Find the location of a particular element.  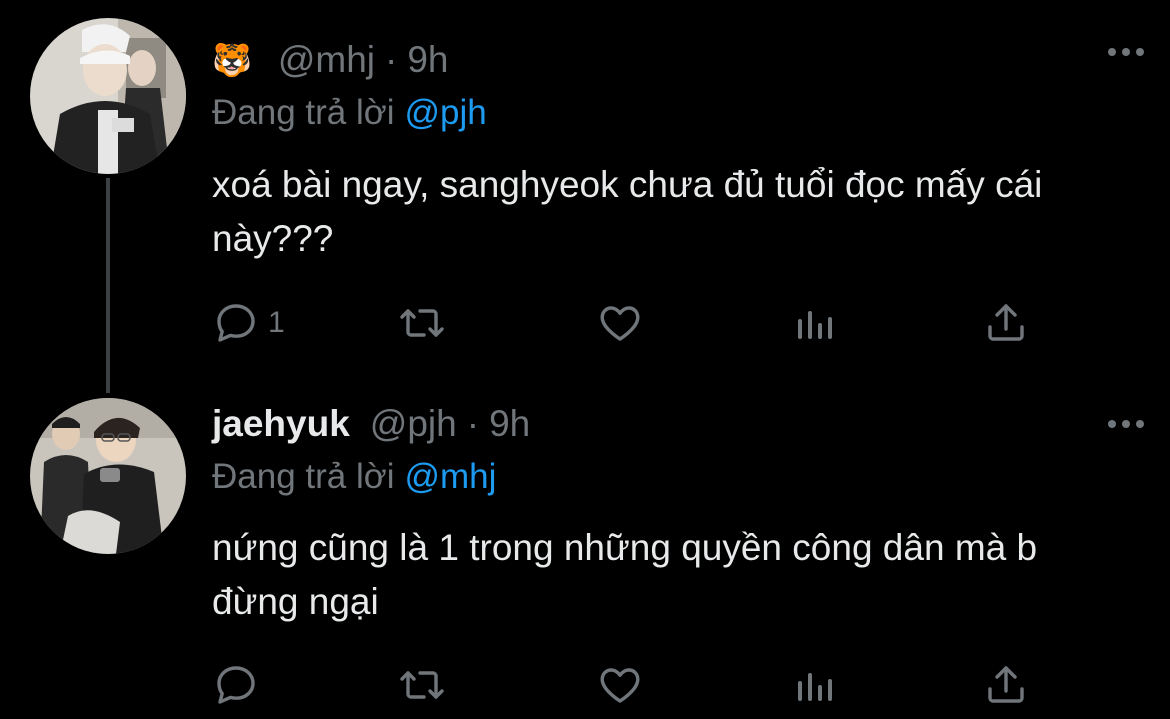

tweet-header: 🐯 @mhj · 9h is located at coordinates (330, 60).